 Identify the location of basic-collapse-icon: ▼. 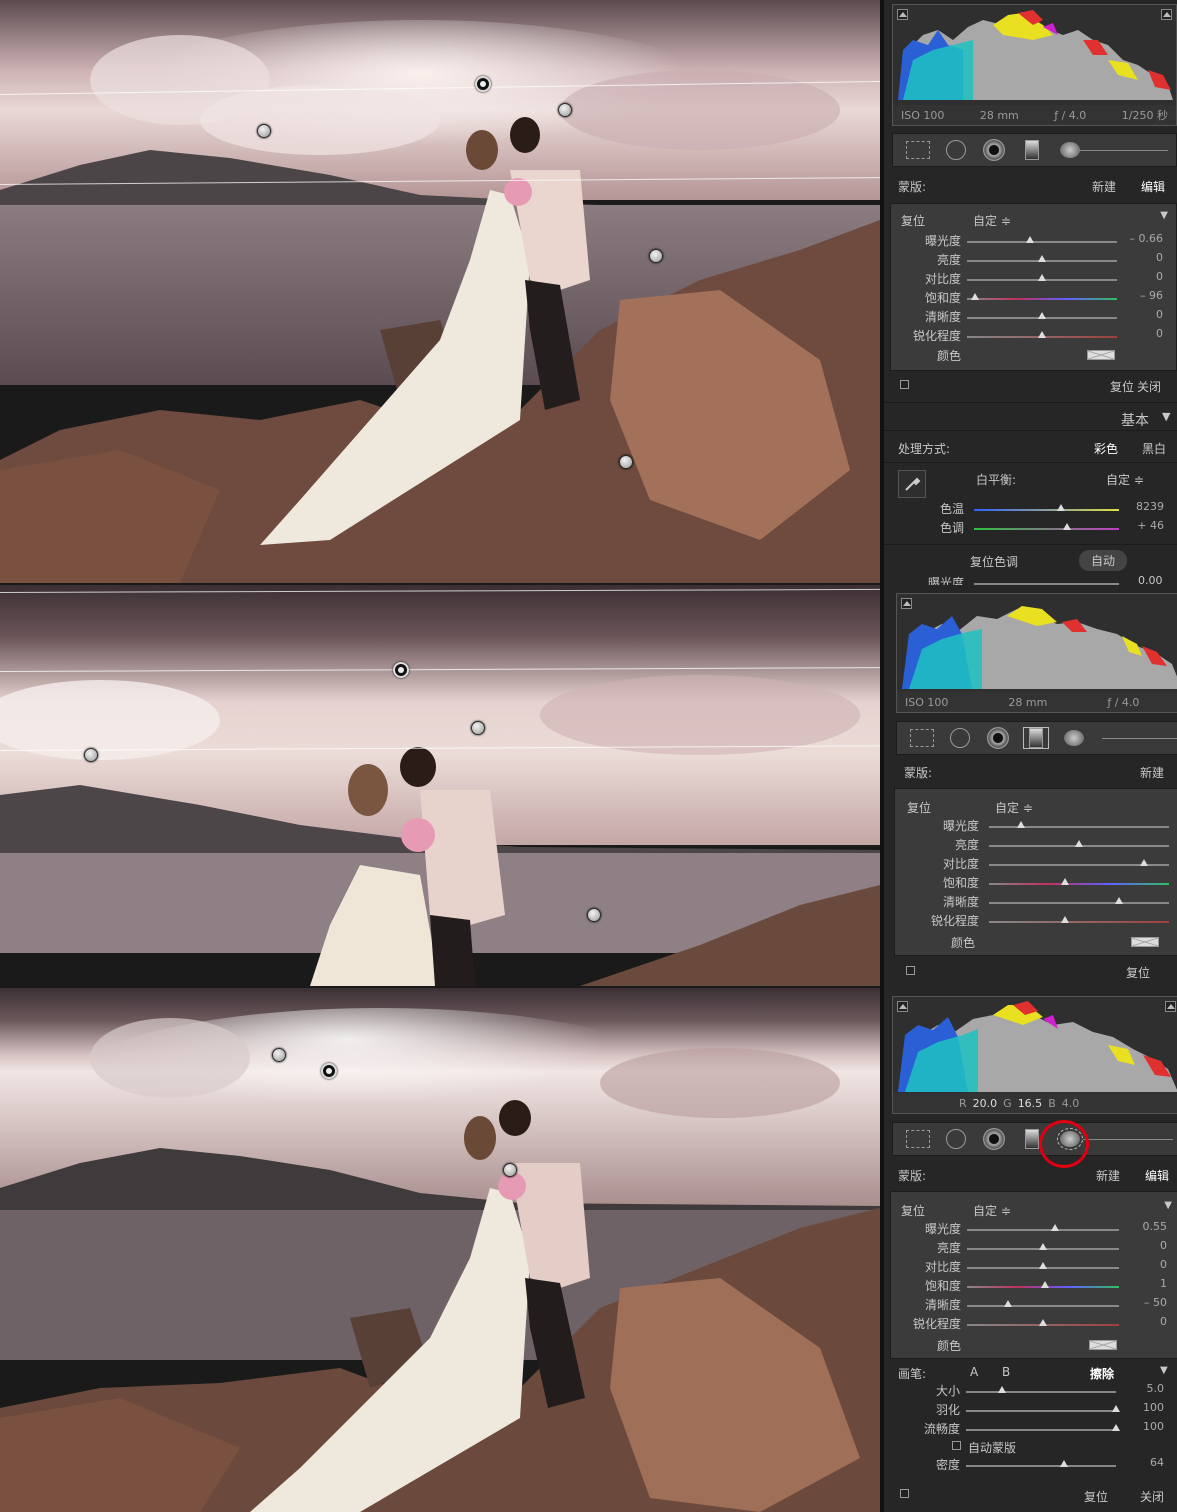
(1166, 416).